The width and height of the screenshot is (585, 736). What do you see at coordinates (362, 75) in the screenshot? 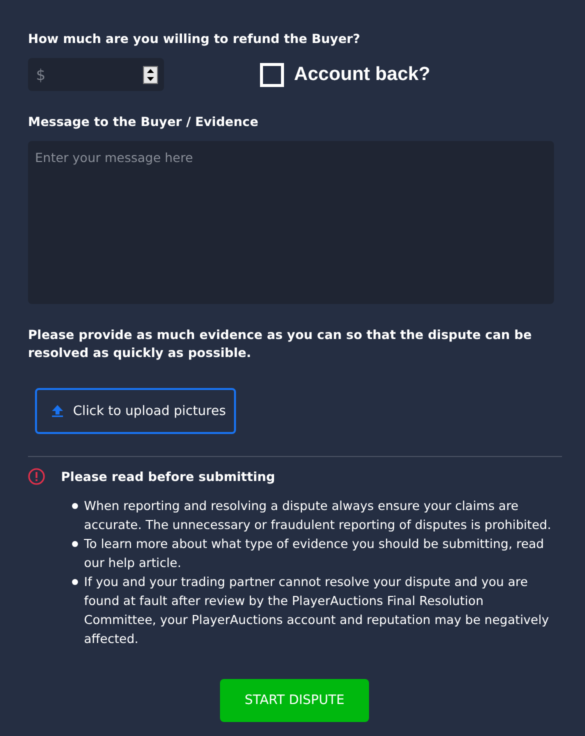
I see `account-back-label: Account back?` at bounding box center [362, 75].